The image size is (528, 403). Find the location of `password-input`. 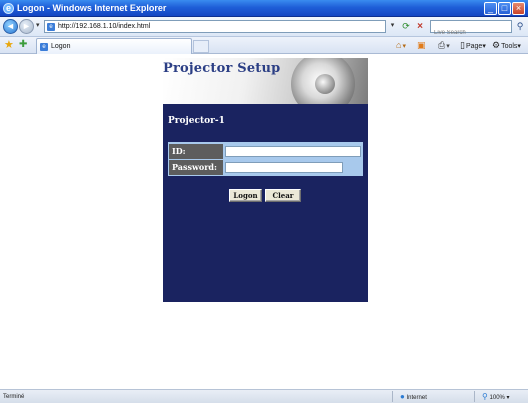

password-input is located at coordinates (284, 174).